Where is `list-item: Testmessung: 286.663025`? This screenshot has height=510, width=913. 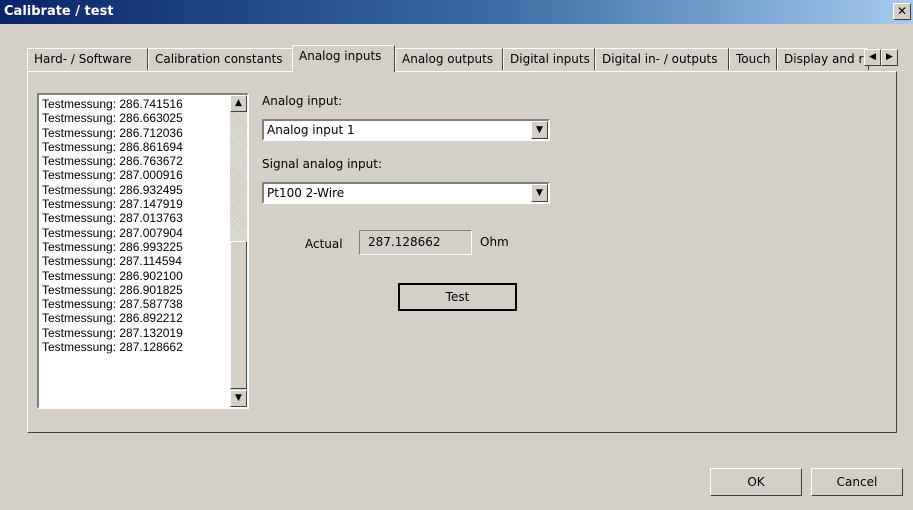 list-item: Testmessung: 286.663025 is located at coordinates (144, 118).